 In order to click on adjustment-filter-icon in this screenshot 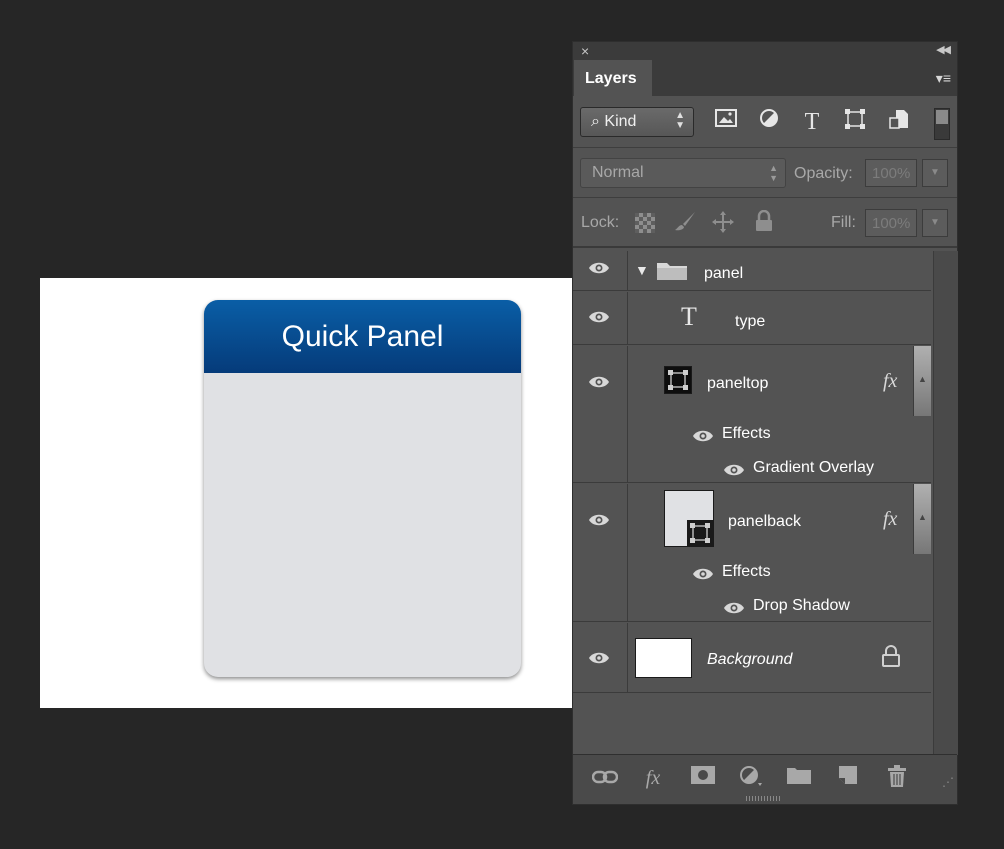, I will do `click(769, 122)`.